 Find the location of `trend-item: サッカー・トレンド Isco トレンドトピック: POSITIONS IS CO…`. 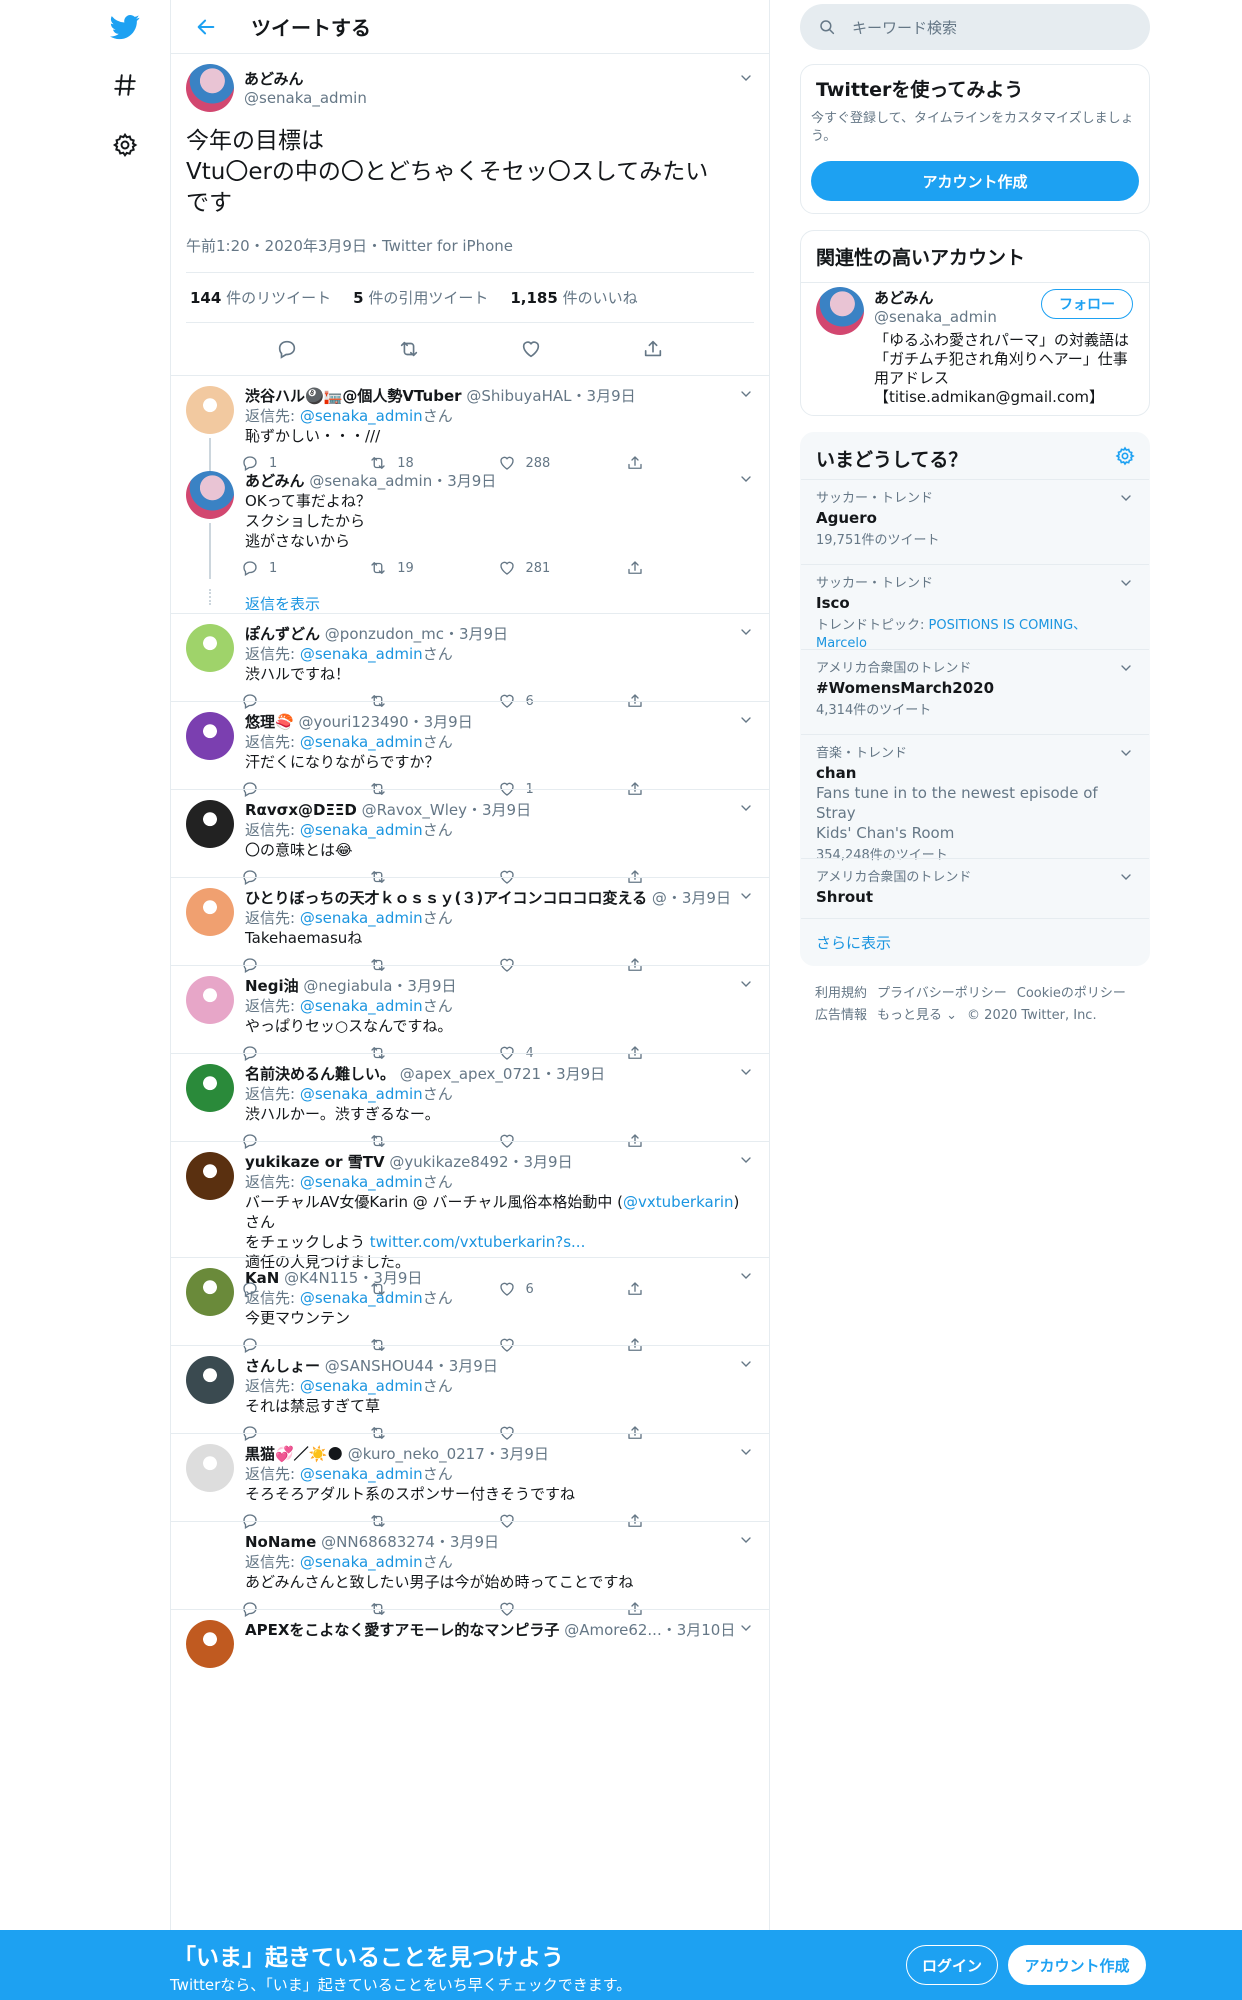

trend-item: サッカー・トレンド Isco トレンドトピック: POSITIONS IS CO… is located at coordinates (975, 607).